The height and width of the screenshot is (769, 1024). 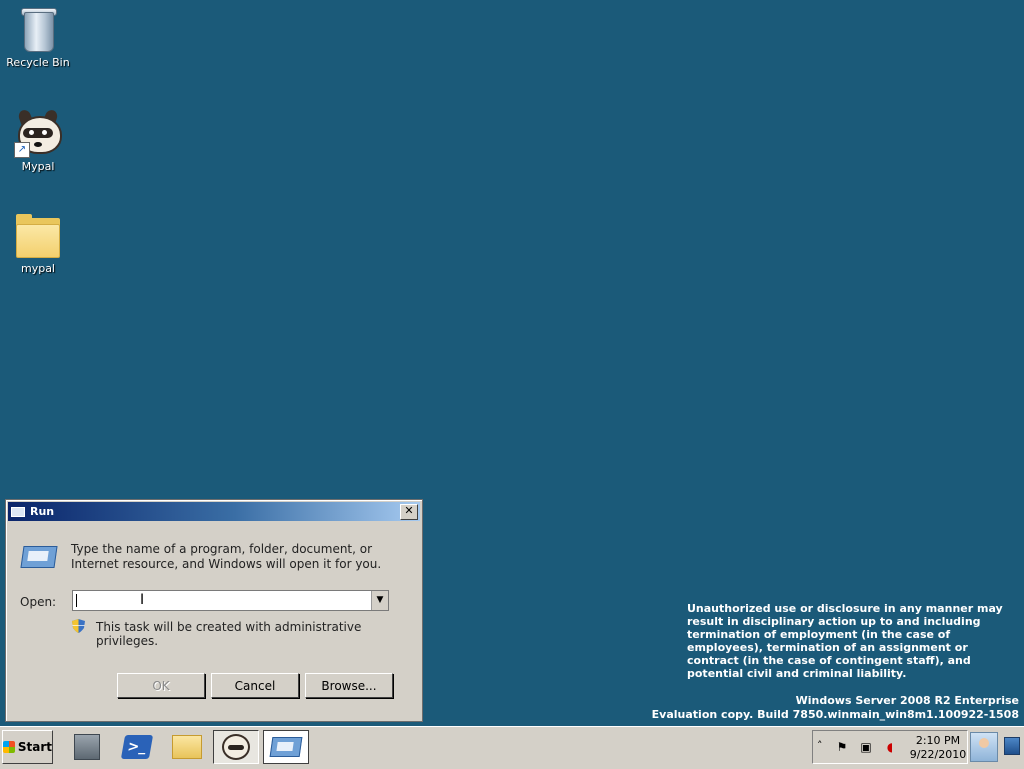 I want to click on taskbar-explorer, so click(x=187, y=747).